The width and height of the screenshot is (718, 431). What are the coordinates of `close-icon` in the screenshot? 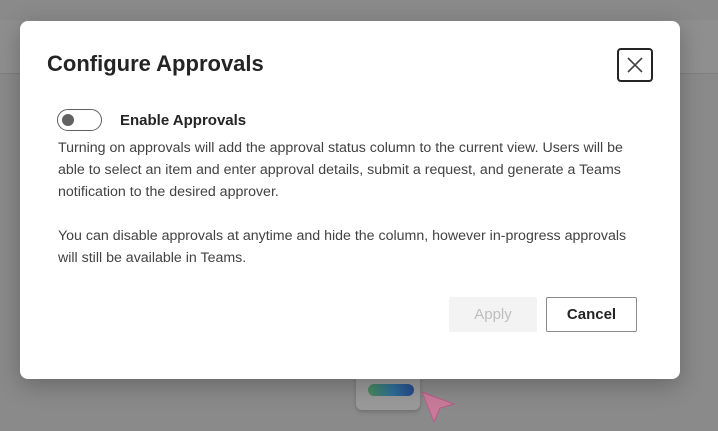 It's located at (635, 65).